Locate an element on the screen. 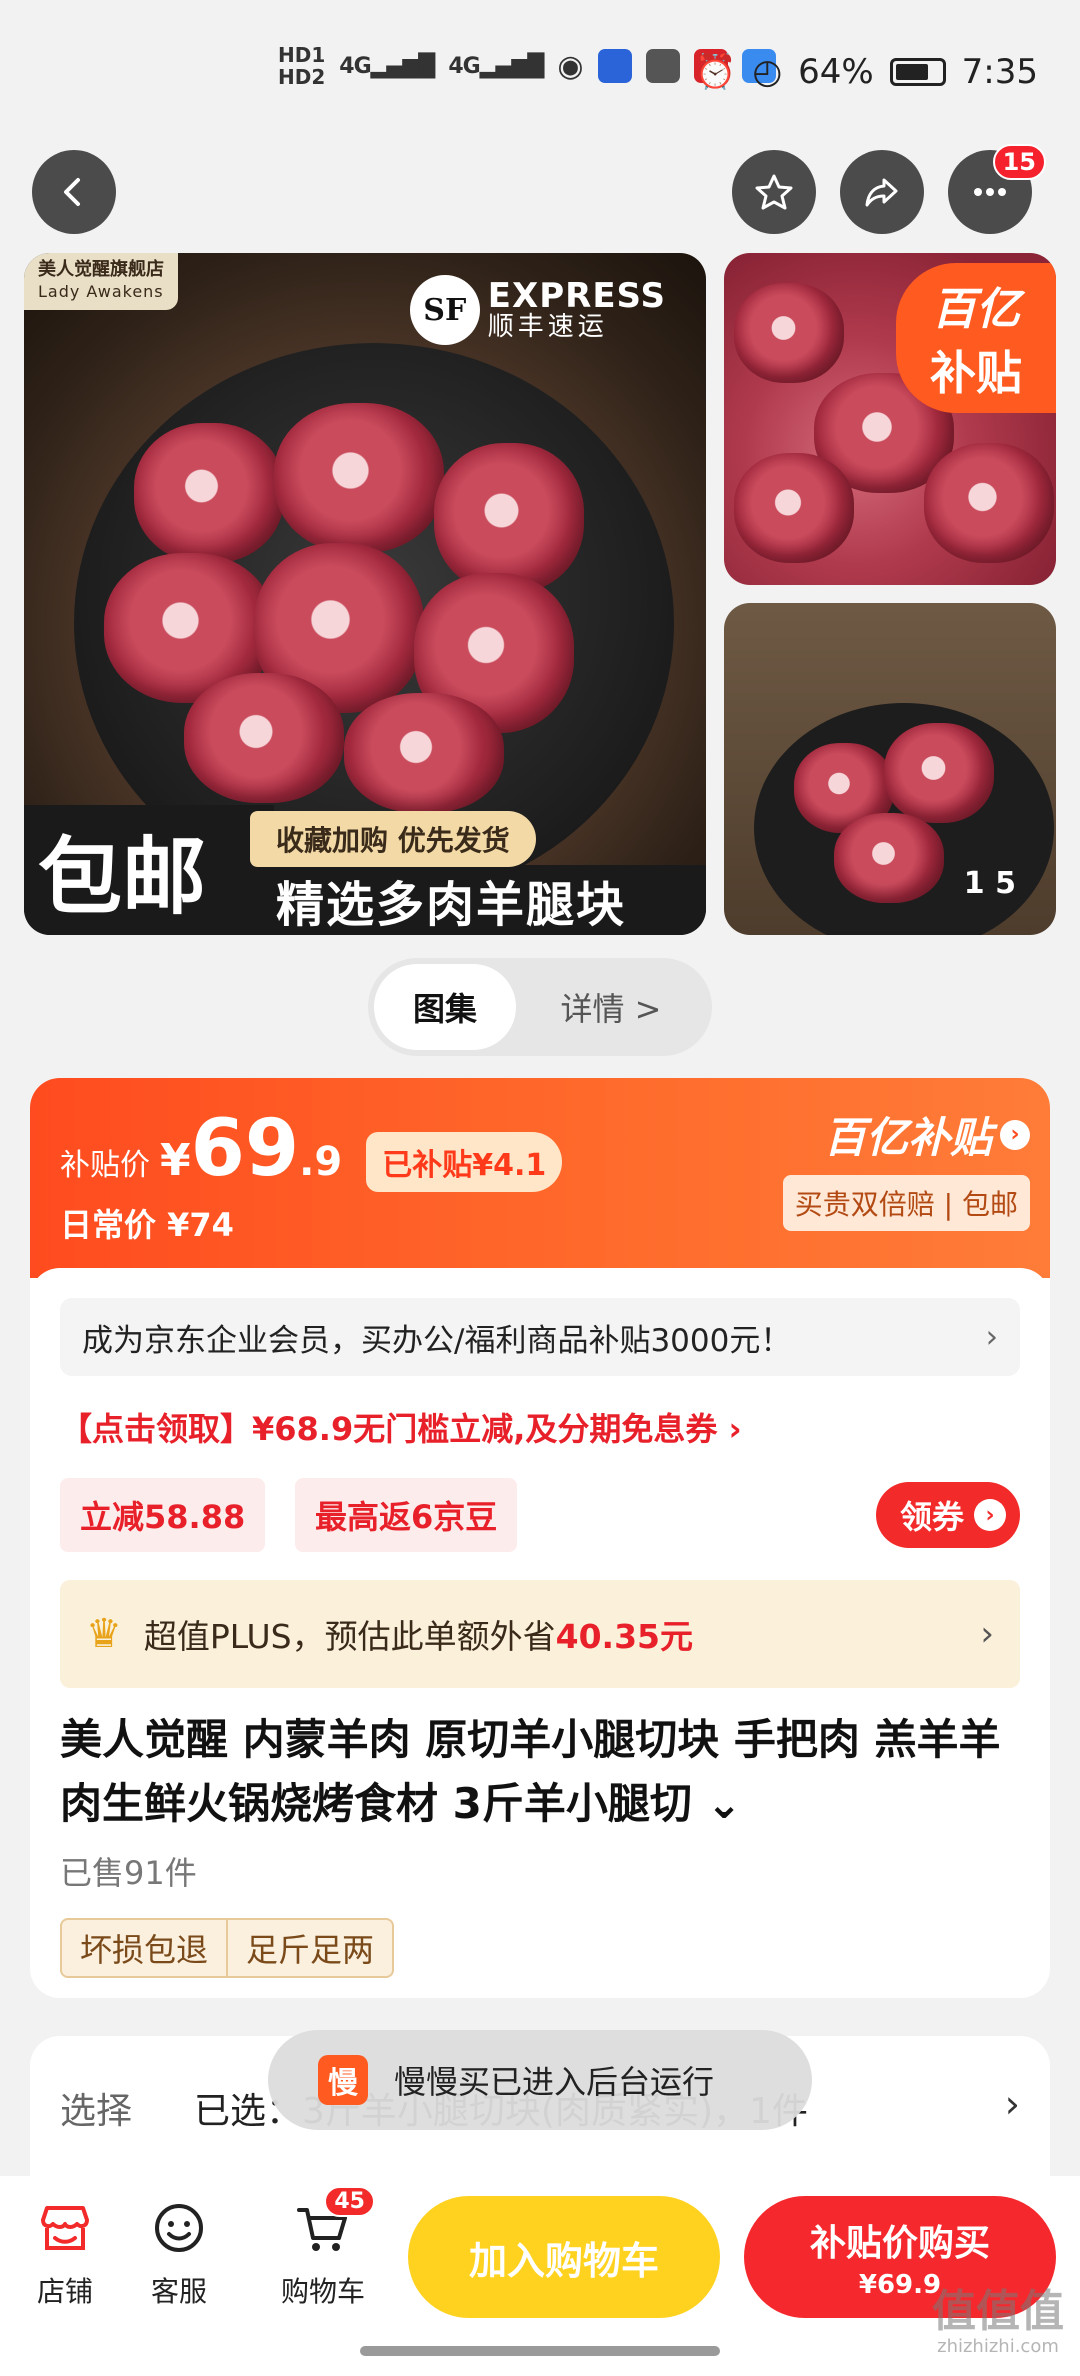 The width and height of the screenshot is (1080, 2376). image-counter: 1 5 is located at coordinates (989, 883).